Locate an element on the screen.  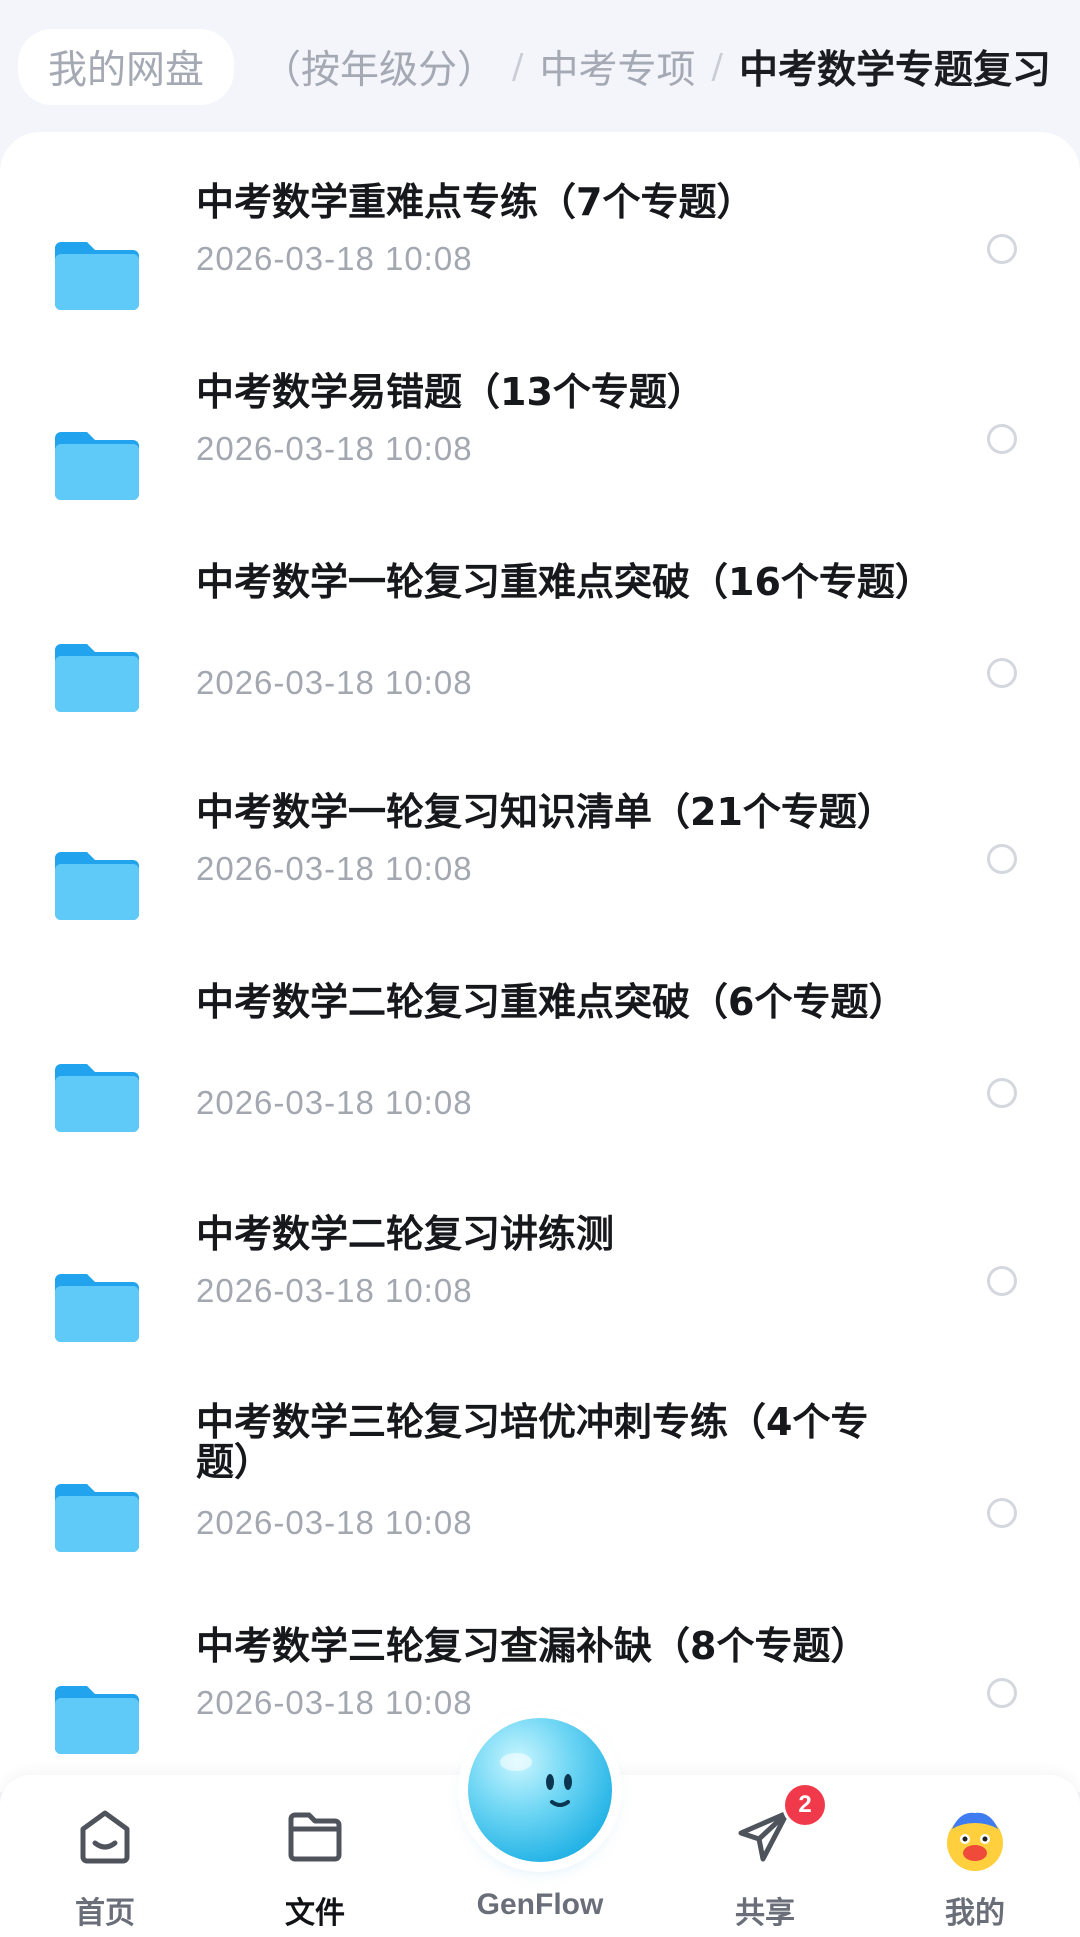
nav-home-label: 首页 is located at coordinates (105, 1913).